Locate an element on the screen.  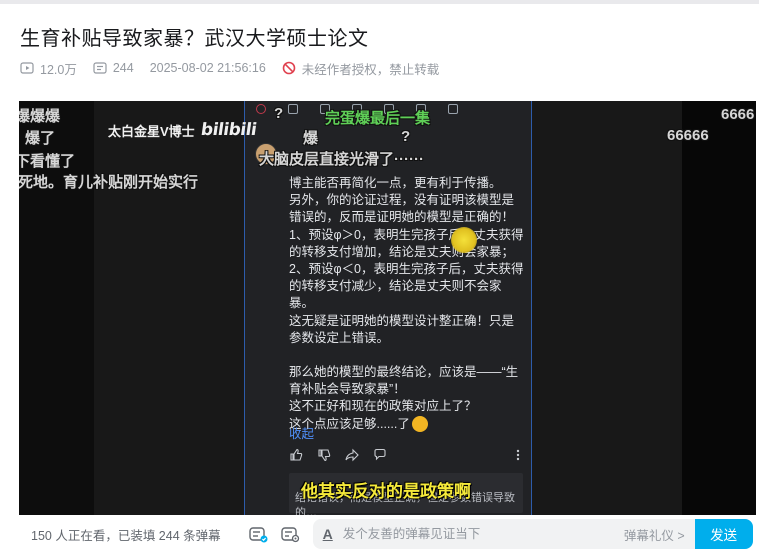
publish-time: 2025-08-02 21:56:16 is located at coordinates (208, 68).